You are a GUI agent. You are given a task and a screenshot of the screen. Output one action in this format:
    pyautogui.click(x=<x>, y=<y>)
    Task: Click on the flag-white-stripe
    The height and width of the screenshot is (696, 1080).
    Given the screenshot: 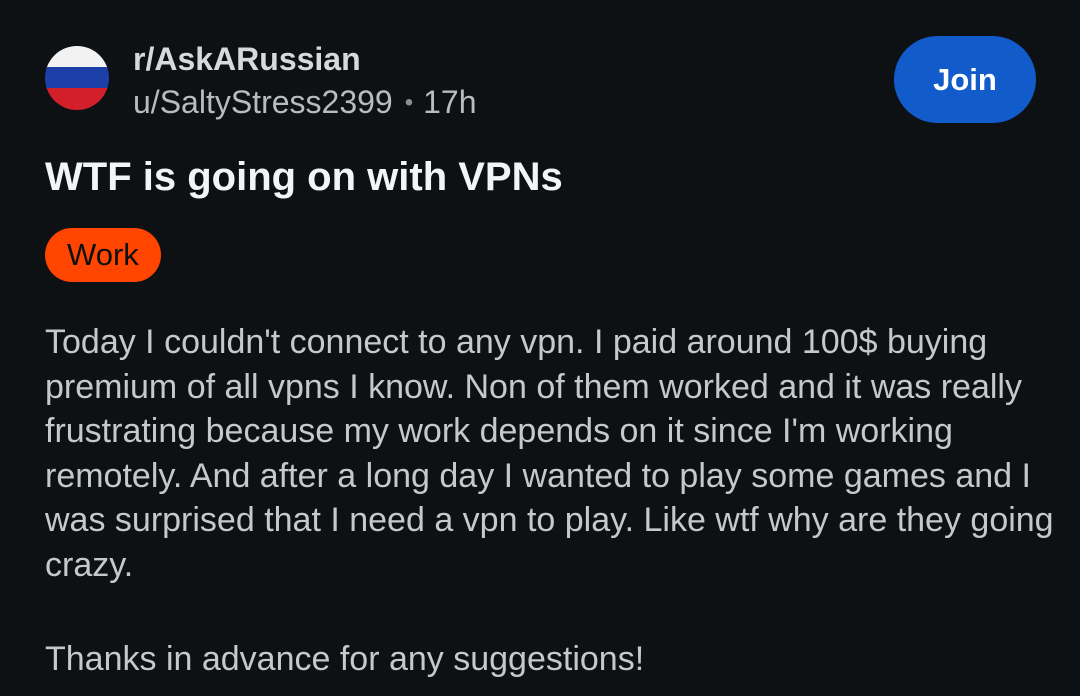 What is the action you would take?
    pyautogui.click(x=77, y=57)
    